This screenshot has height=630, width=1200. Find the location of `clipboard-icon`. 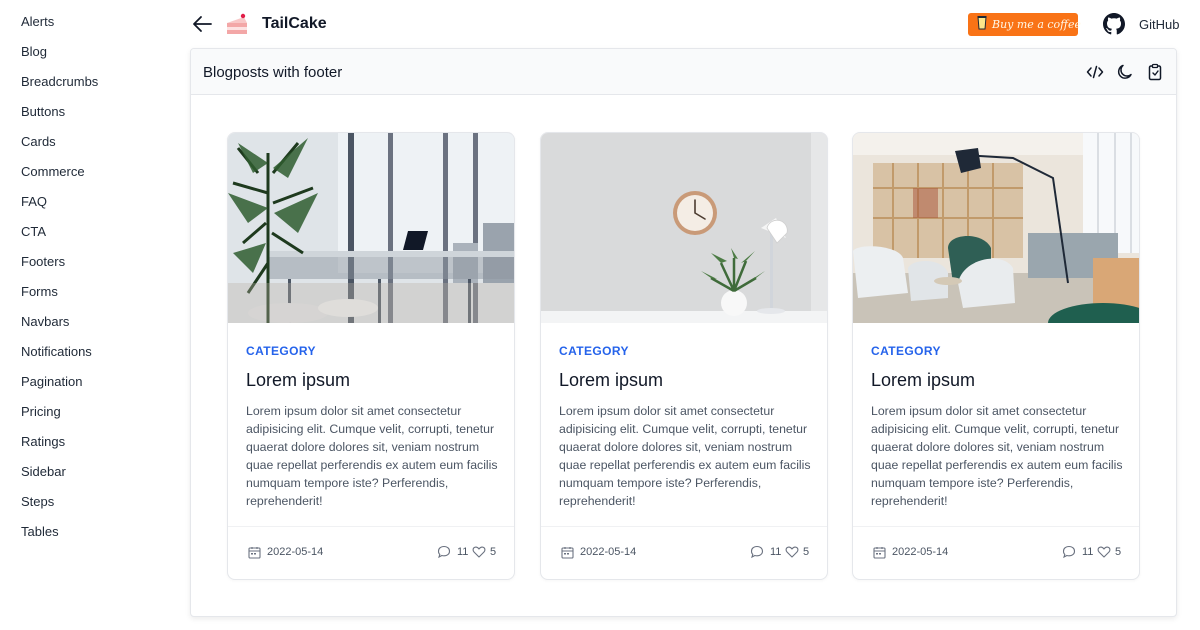

clipboard-icon is located at coordinates (1155, 72).